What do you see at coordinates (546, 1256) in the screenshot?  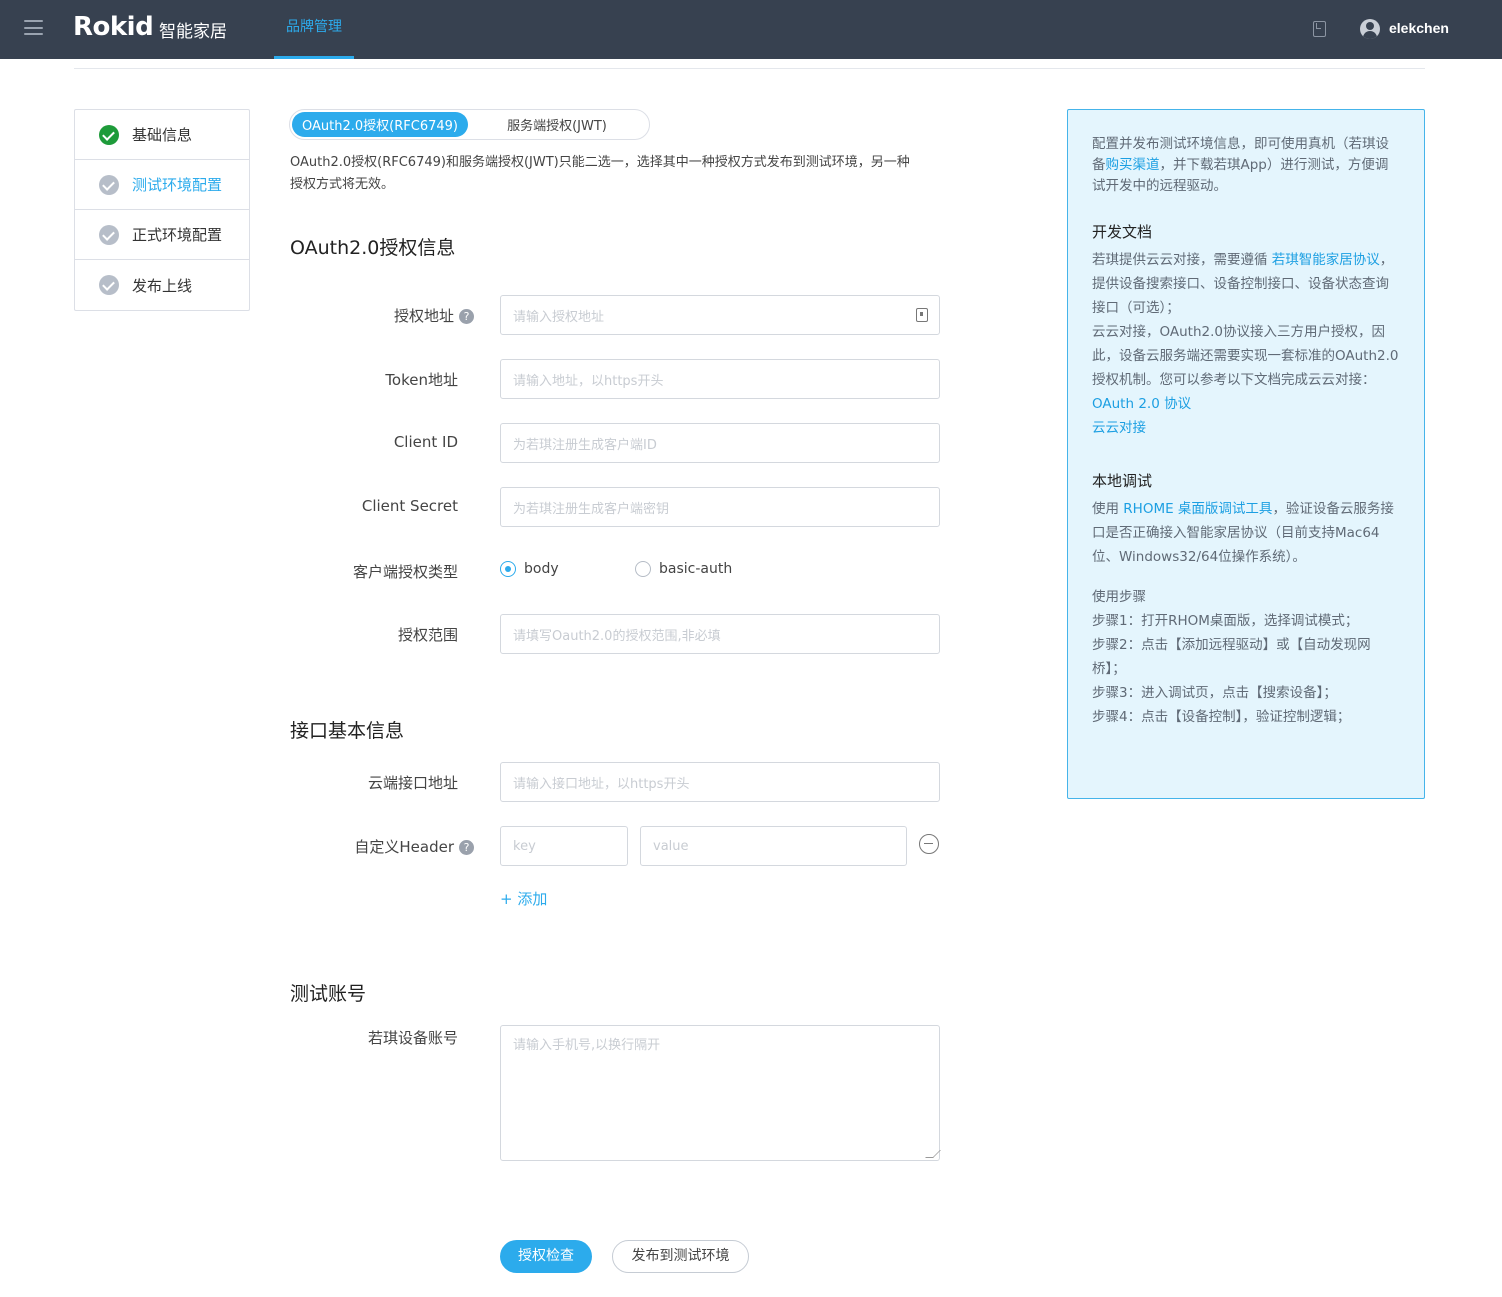 I see `auth-check-button: 授权检查` at bounding box center [546, 1256].